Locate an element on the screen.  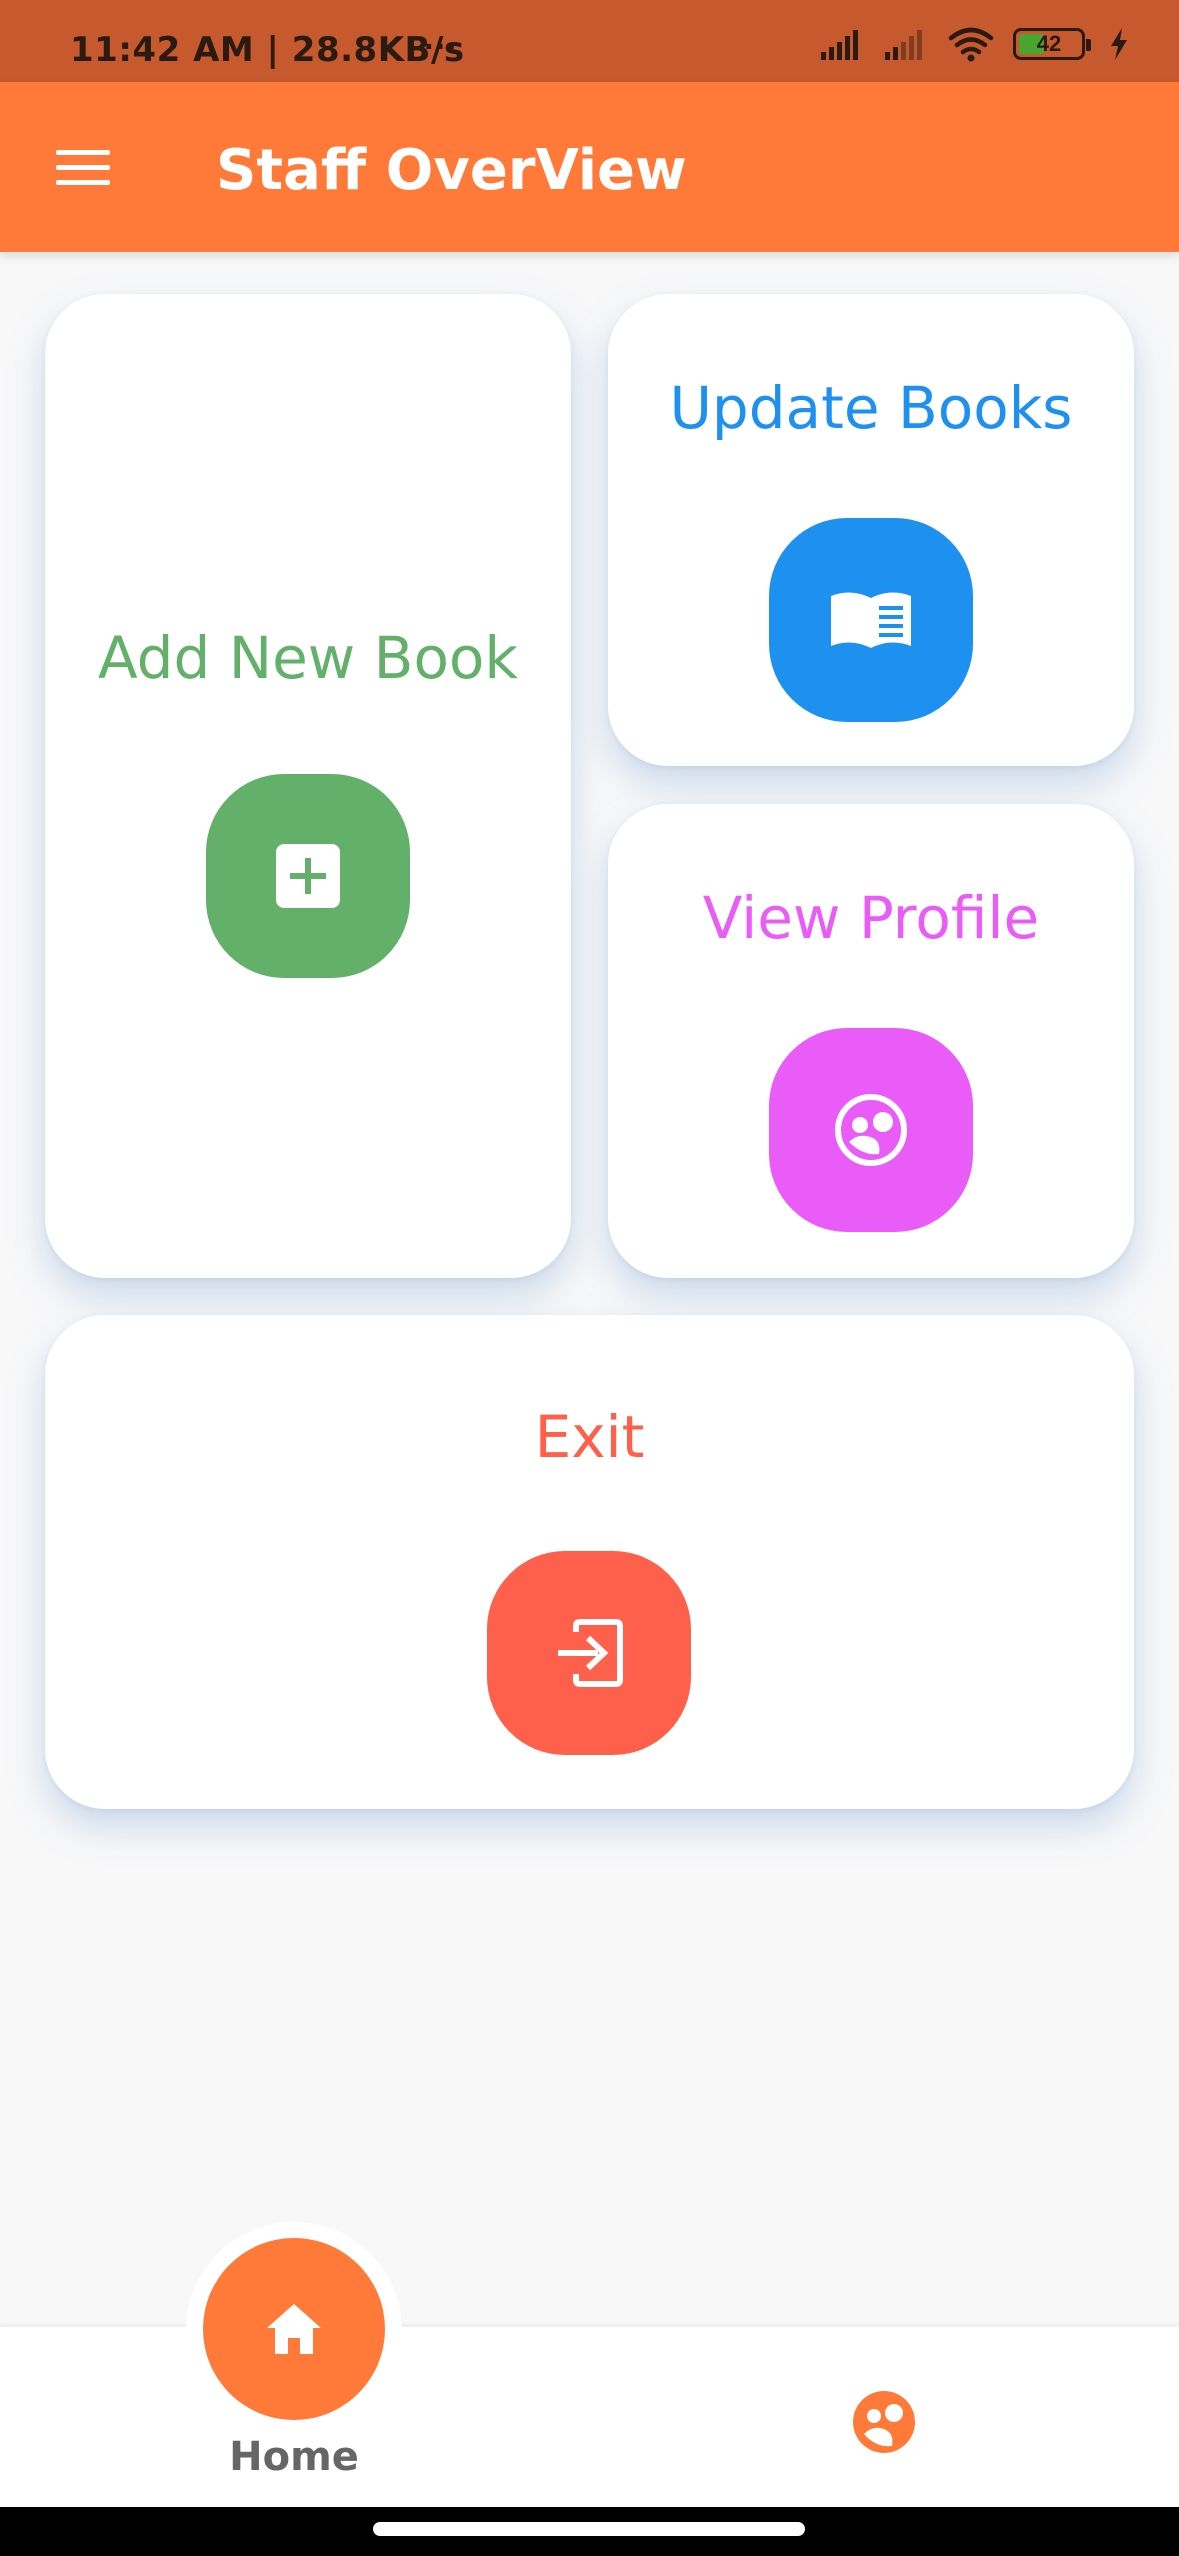
signal-icon is located at coordinates (839, 45).